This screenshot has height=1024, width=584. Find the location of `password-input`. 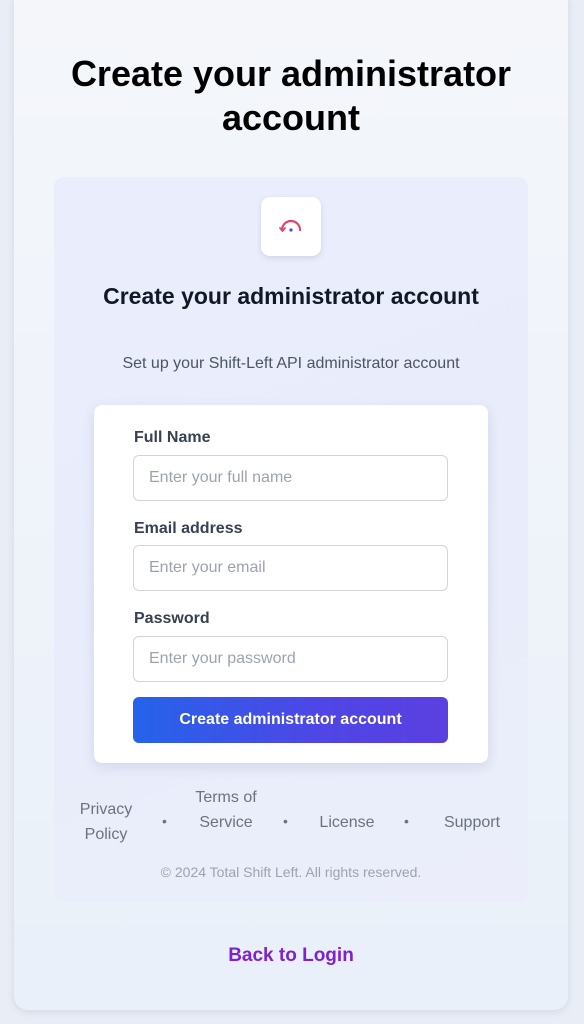

password-input is located at coordinates (290, 659).